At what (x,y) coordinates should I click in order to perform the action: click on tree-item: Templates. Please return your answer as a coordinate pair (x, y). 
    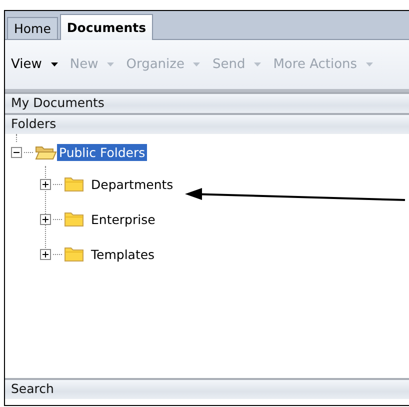
    Looking at the image, I should click on (123, 254).